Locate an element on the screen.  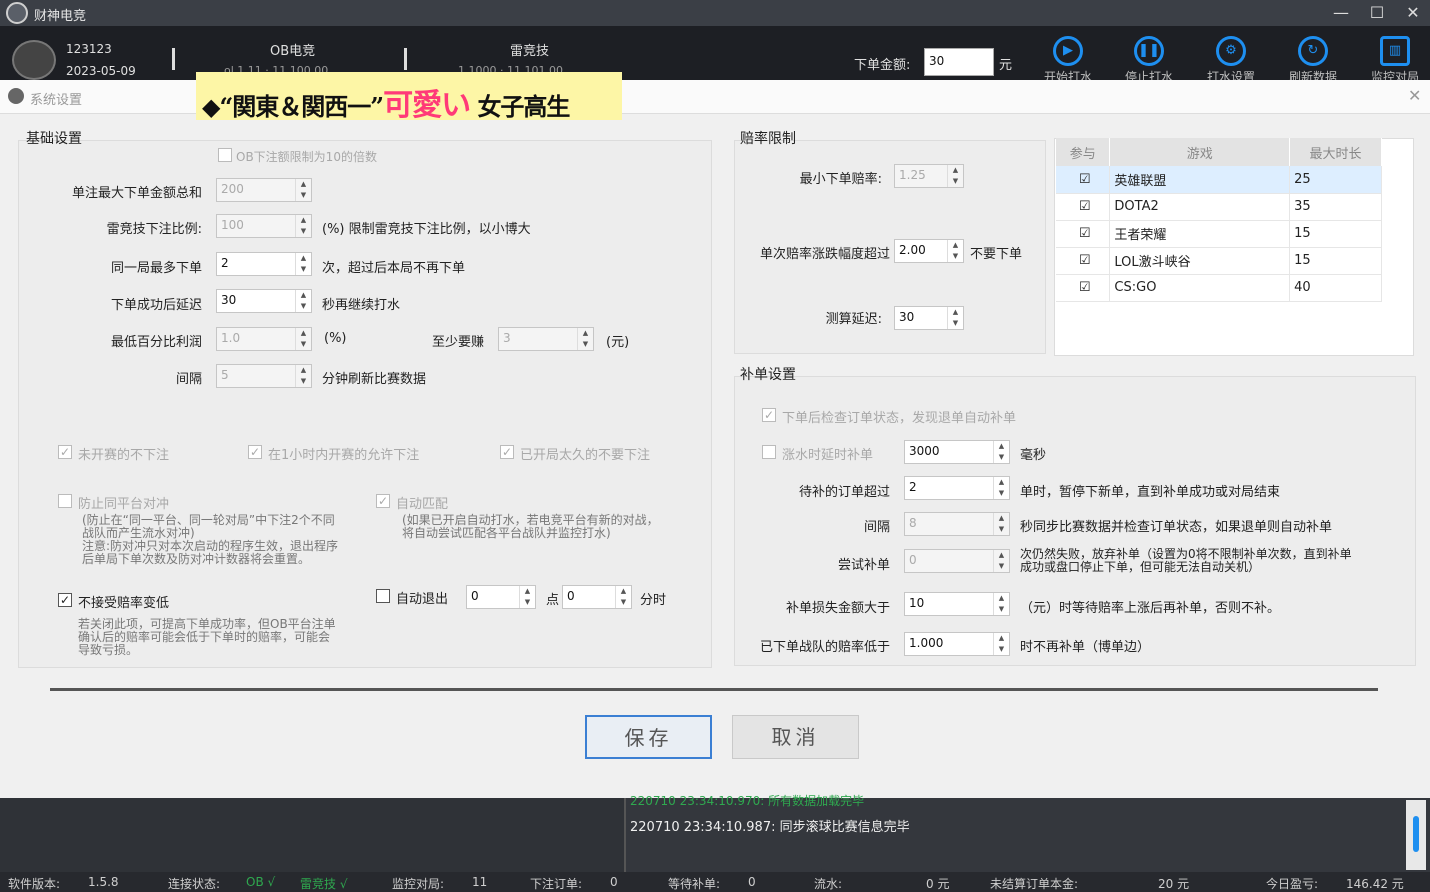
table-row: ☑ 王者荣耀 15 is located at coordinates (1219, 234).